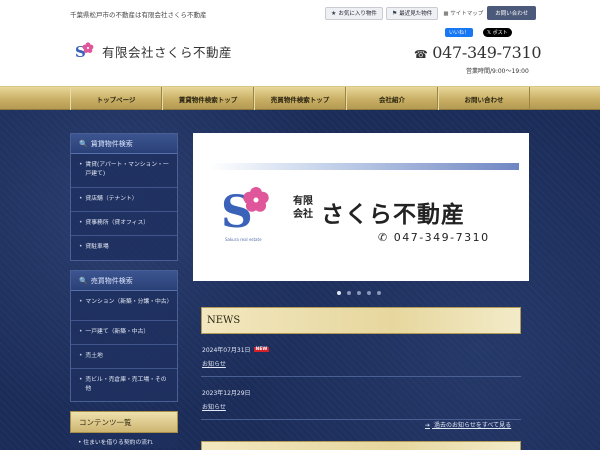  I want to click on banner-english-name: Sakura real estate, so click(243, 239).